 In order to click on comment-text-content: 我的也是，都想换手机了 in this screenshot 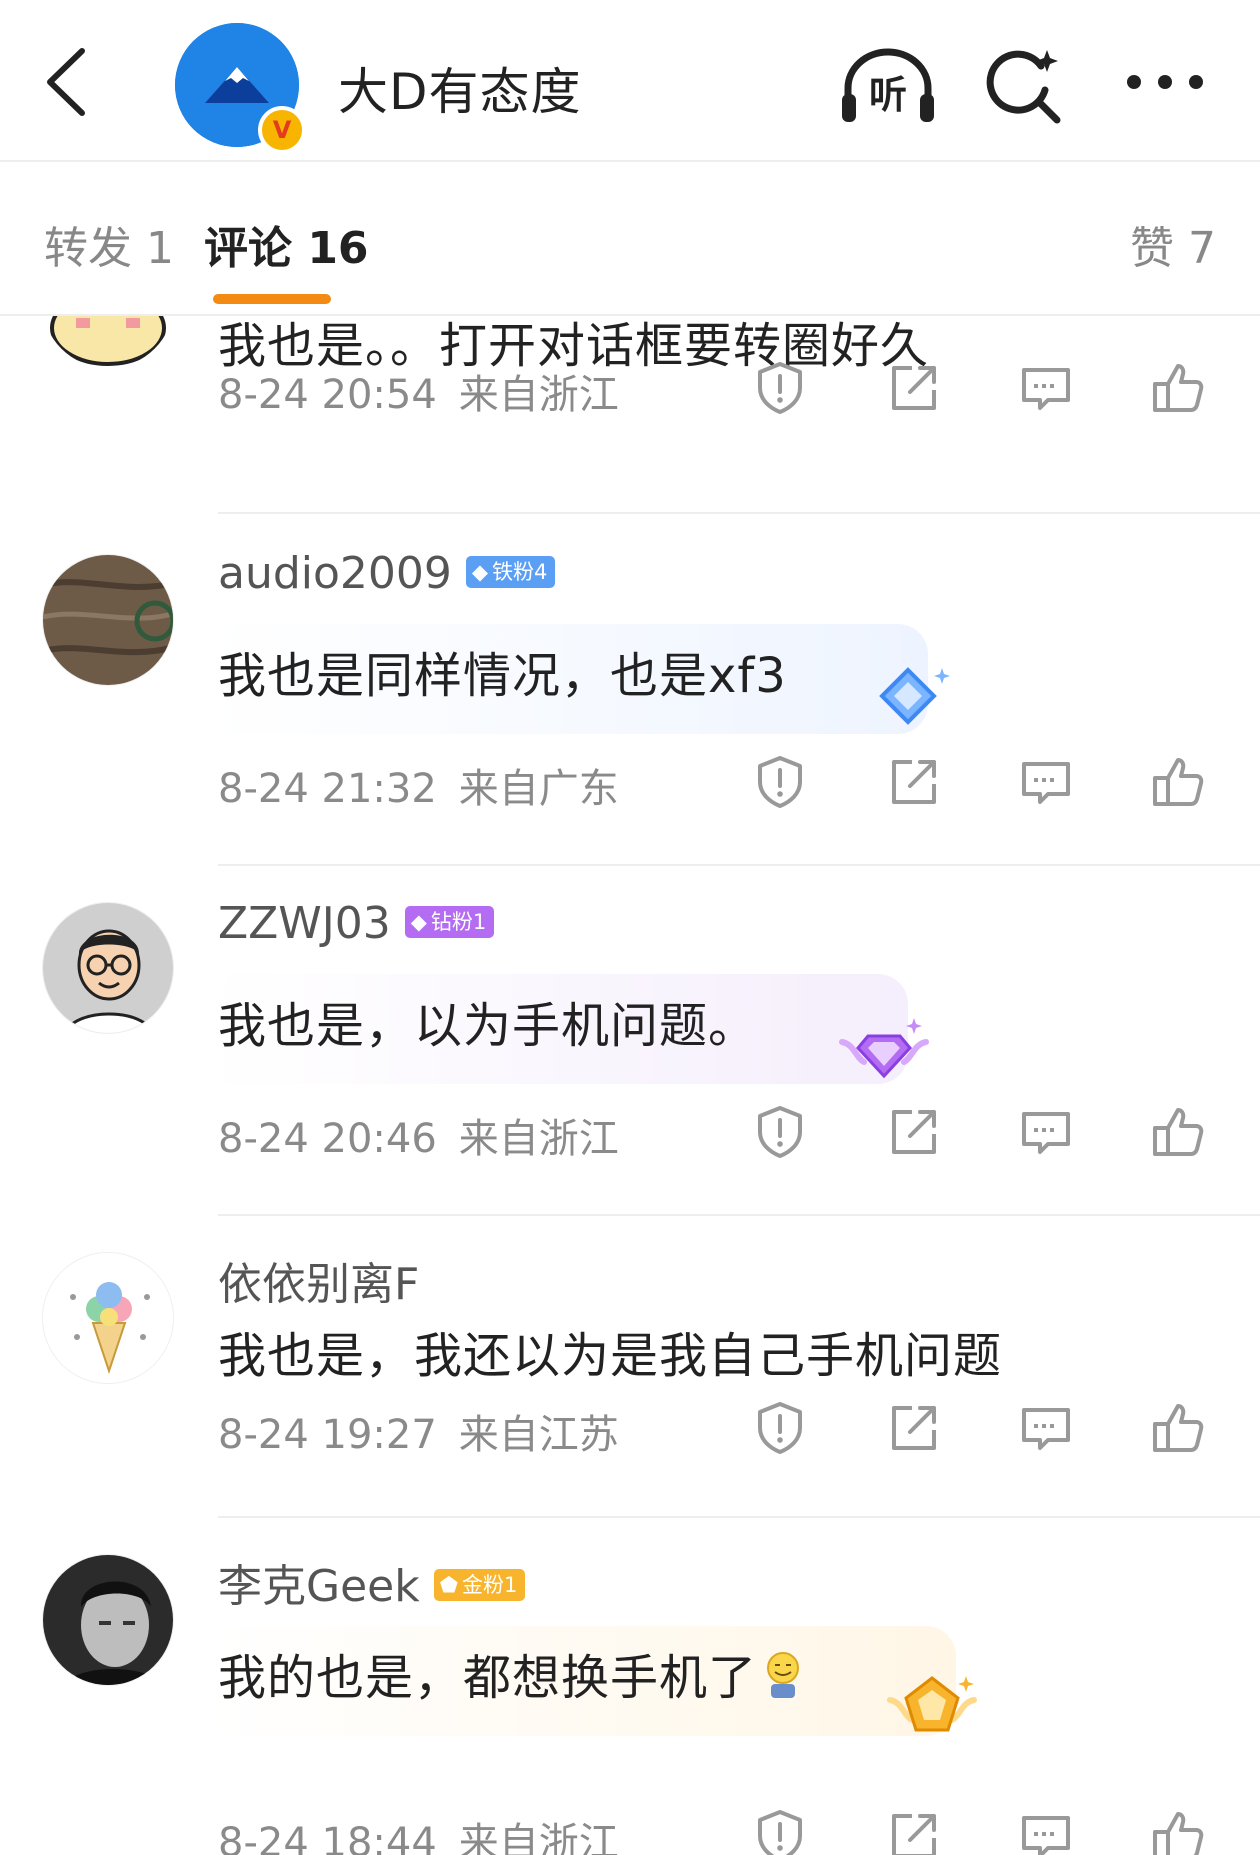, I will do `click(488, 1678)`.